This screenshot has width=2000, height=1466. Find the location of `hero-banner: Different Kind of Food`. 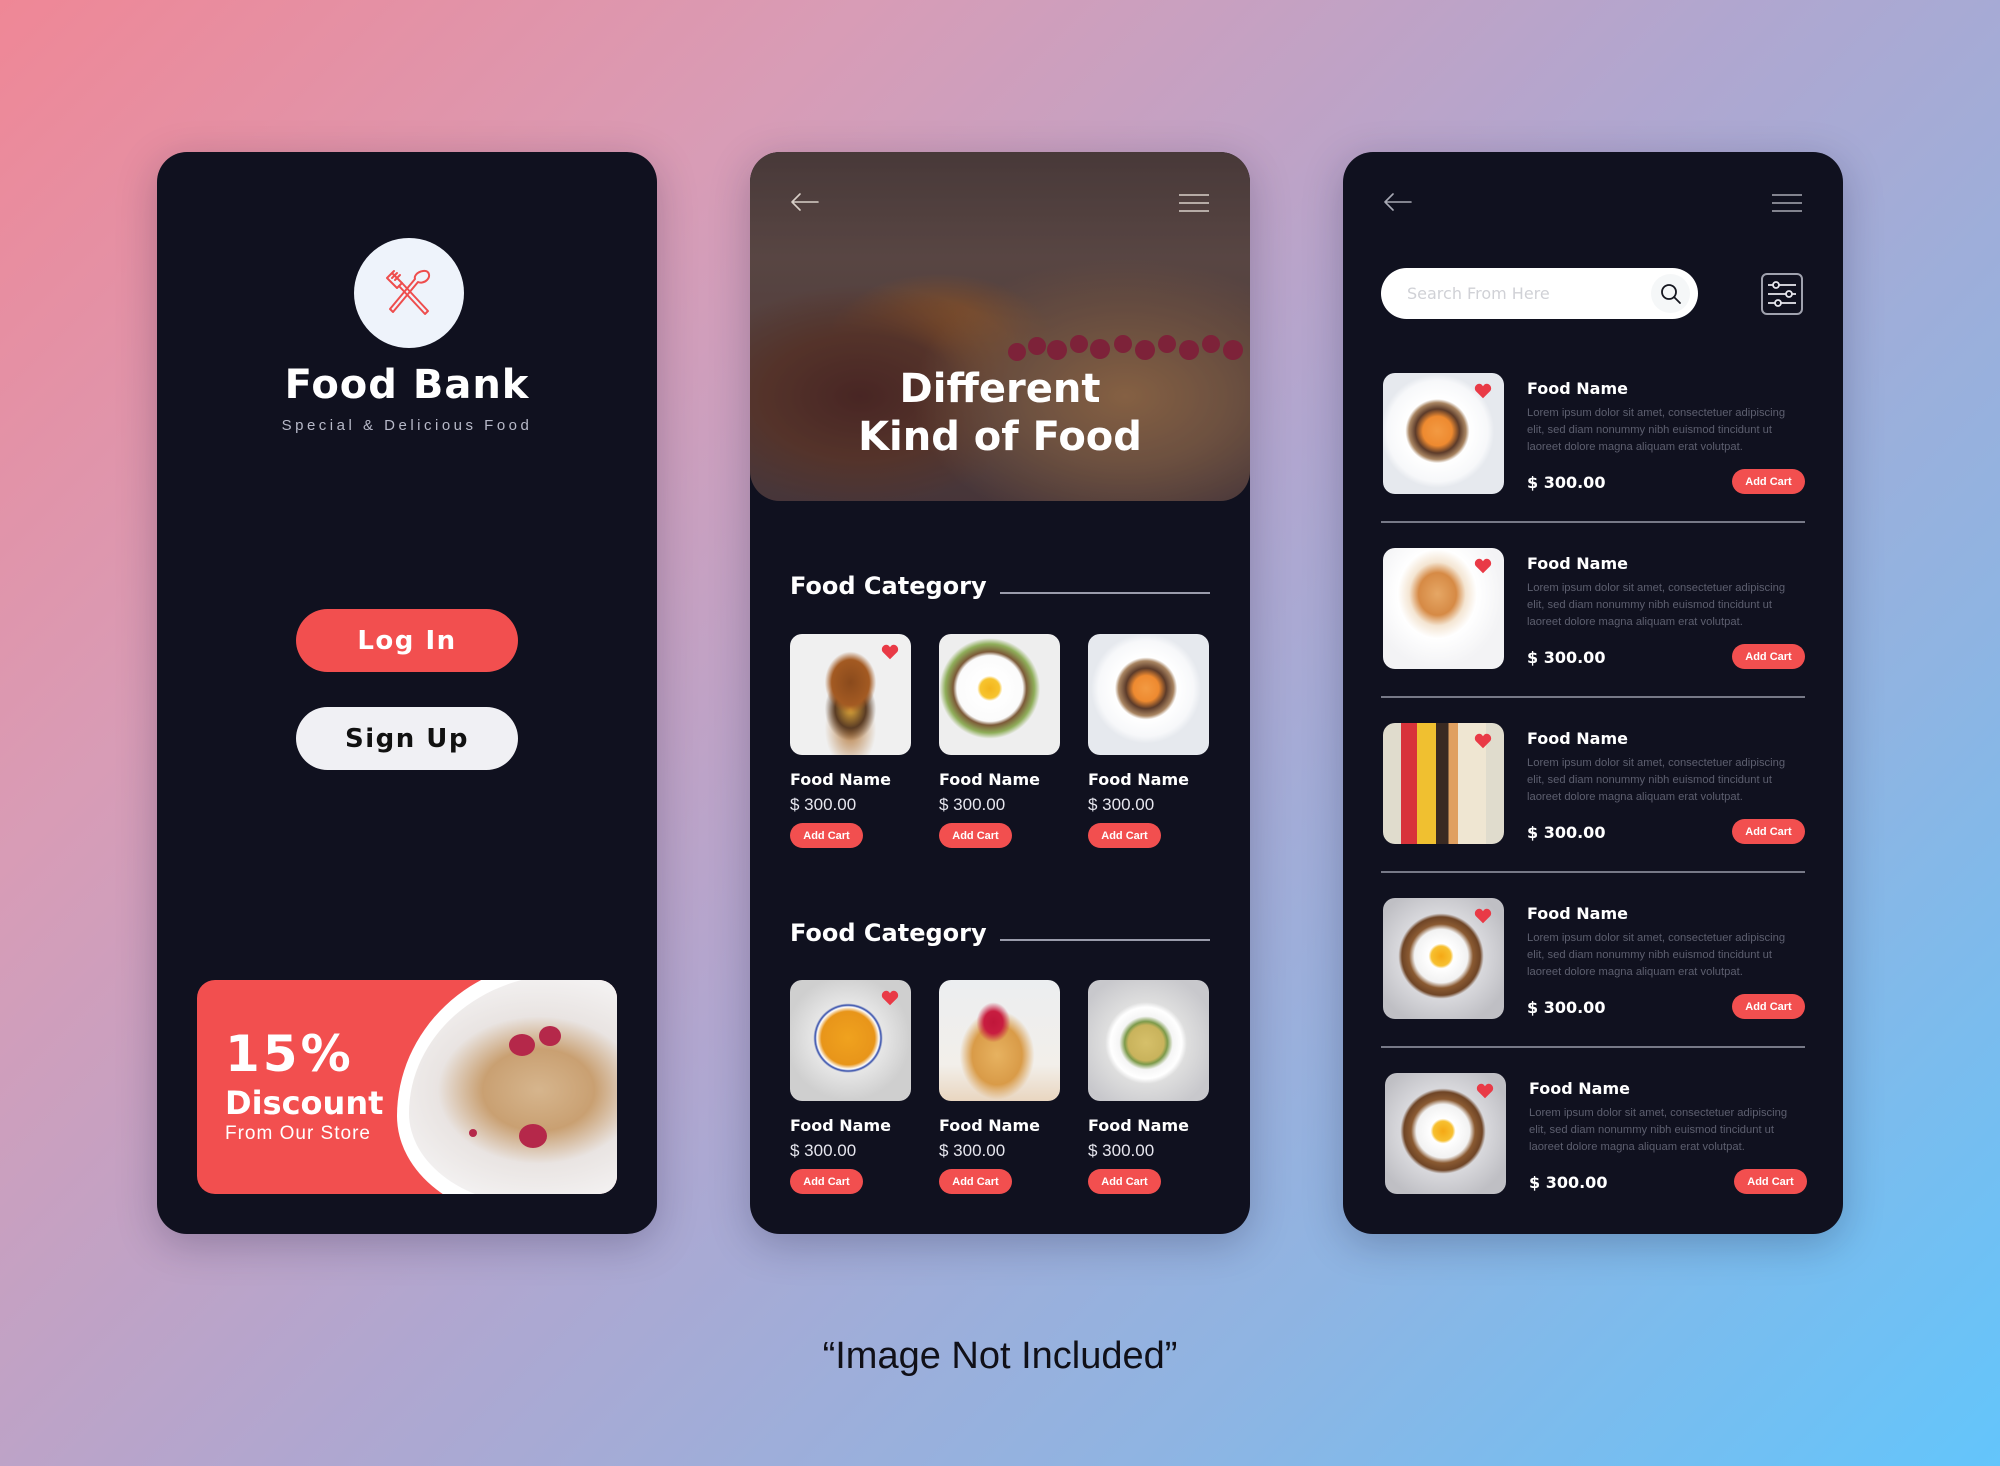

hero-banner: Different Kind of Food is located at coordinates (1000, 326).